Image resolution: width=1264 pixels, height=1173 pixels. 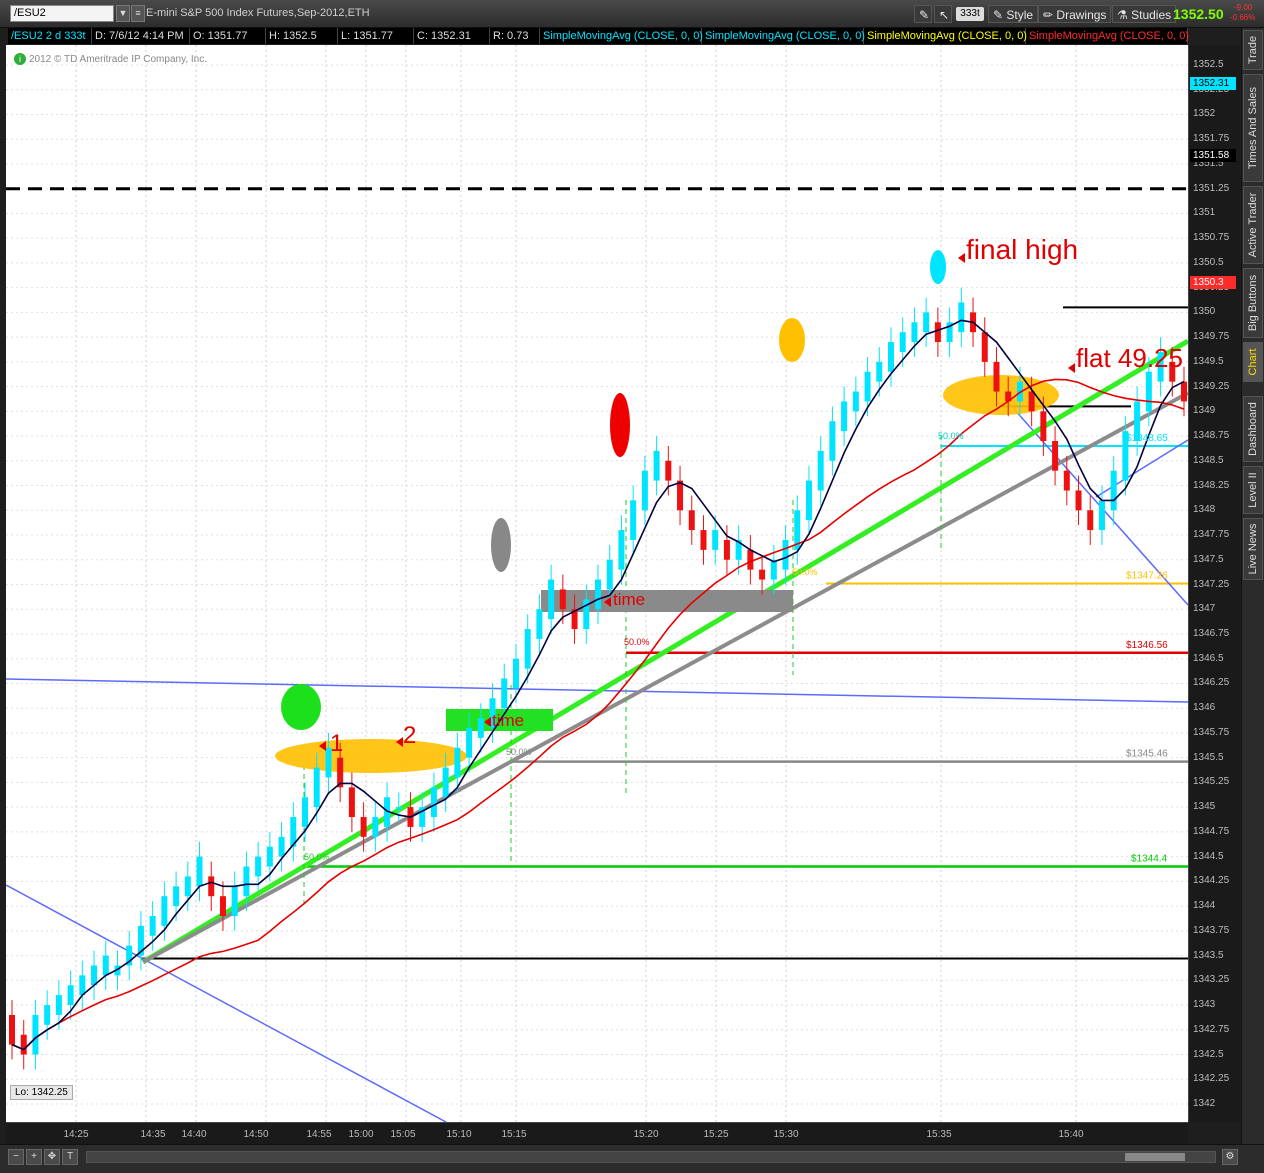 What do you see at coordinates (1253, 549) in the screenshot?
I see `tab-live-news: Live News` at bounding box center [1253, 549].